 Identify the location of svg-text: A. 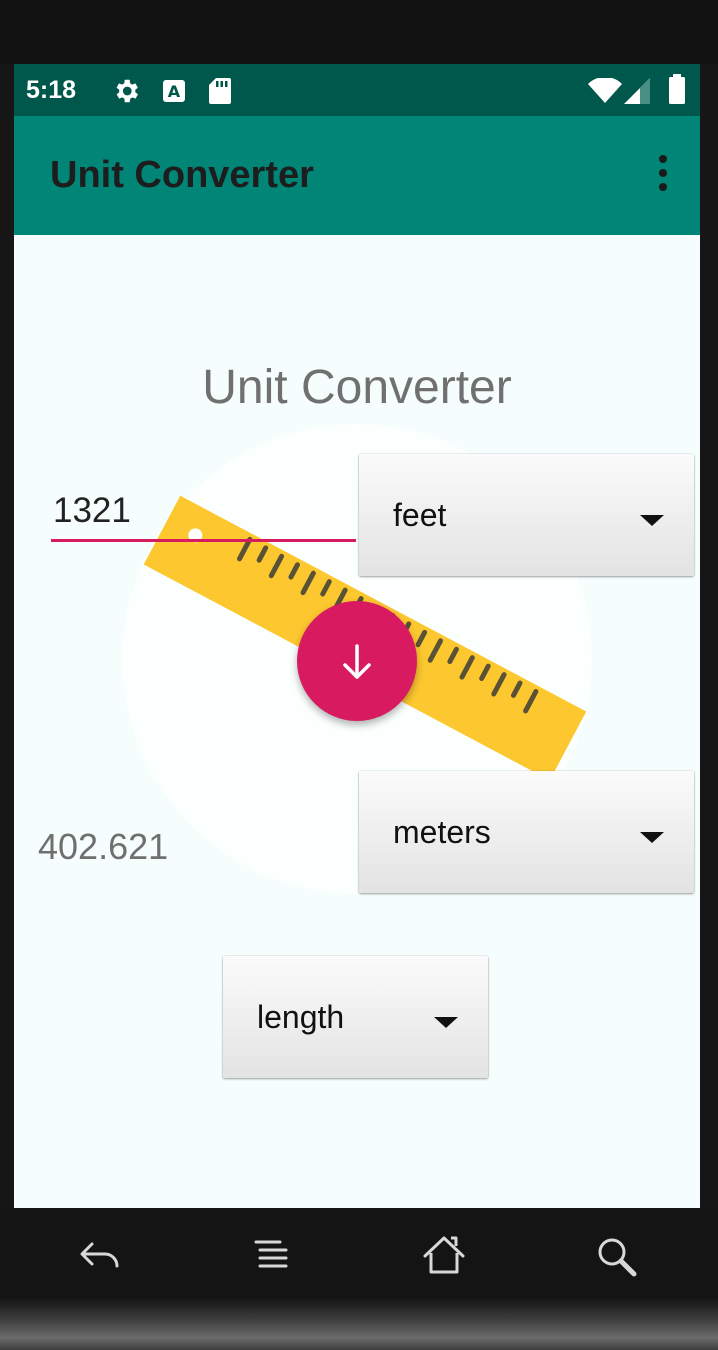
(174, 91).